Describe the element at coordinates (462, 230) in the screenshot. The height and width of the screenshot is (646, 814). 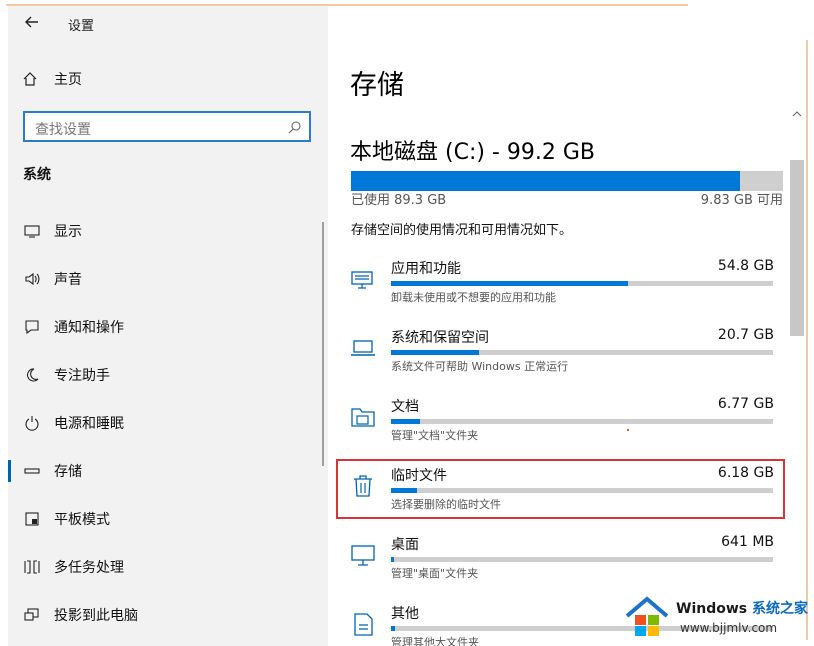
I see `storage-description: 存储空间的使用情况和可用情况如下。` at that location.